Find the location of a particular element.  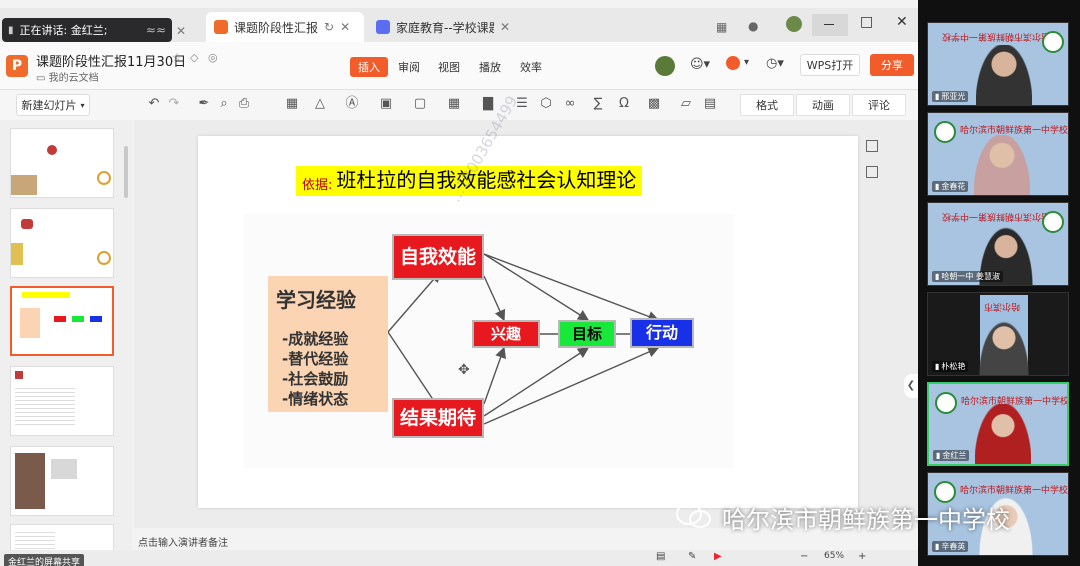

menu-review: 审阅 is located at coordinates (409, 67).